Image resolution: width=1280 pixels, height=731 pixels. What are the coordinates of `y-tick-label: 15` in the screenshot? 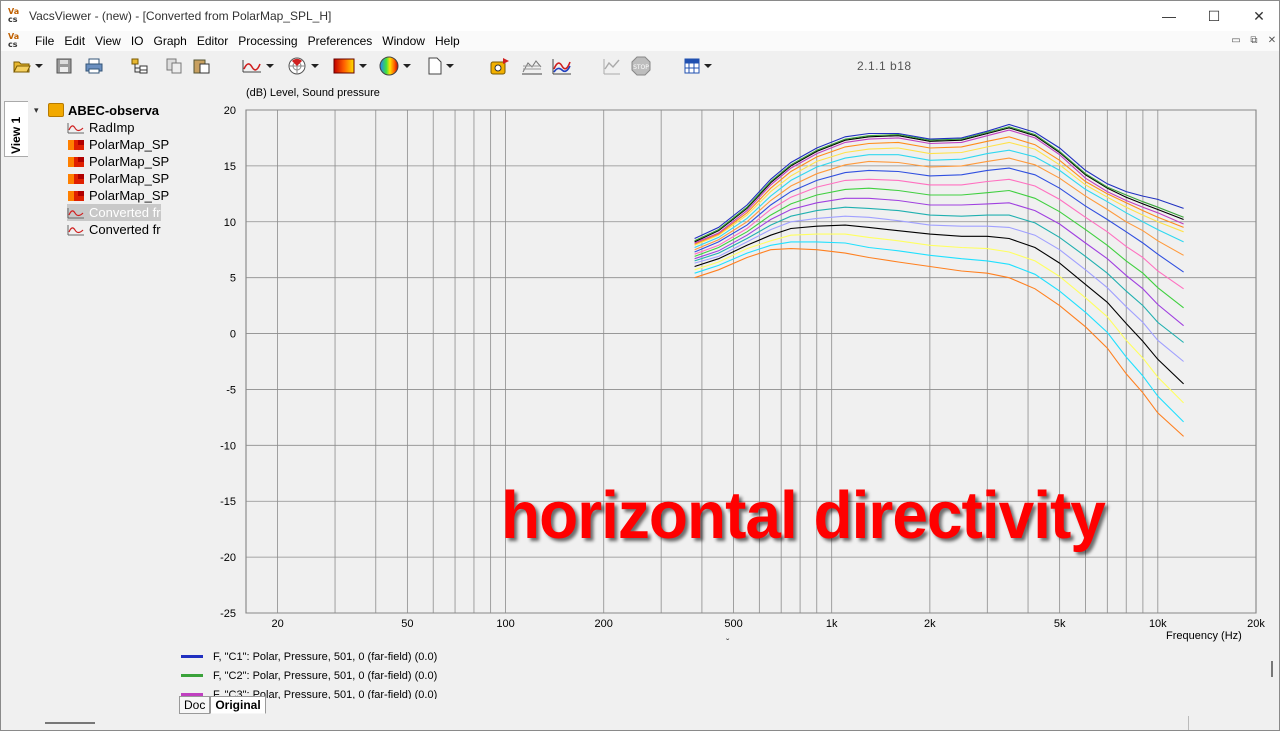 It's located at (230, 167).